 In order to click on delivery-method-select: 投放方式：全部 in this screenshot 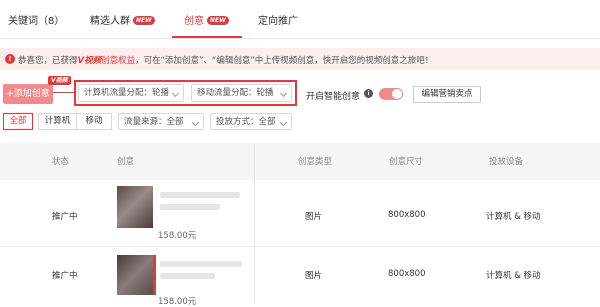, I will do `click(251, 121)`.